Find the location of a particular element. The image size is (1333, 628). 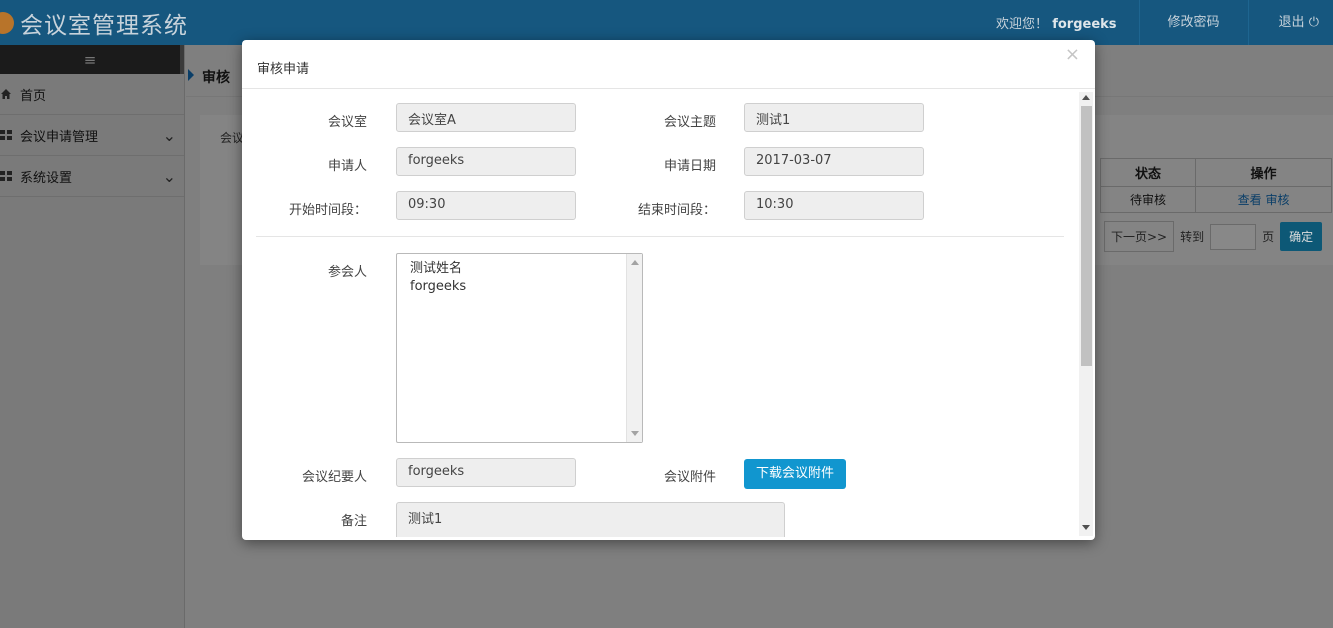

scroll-thumb is located at coordinates (1086, 236).